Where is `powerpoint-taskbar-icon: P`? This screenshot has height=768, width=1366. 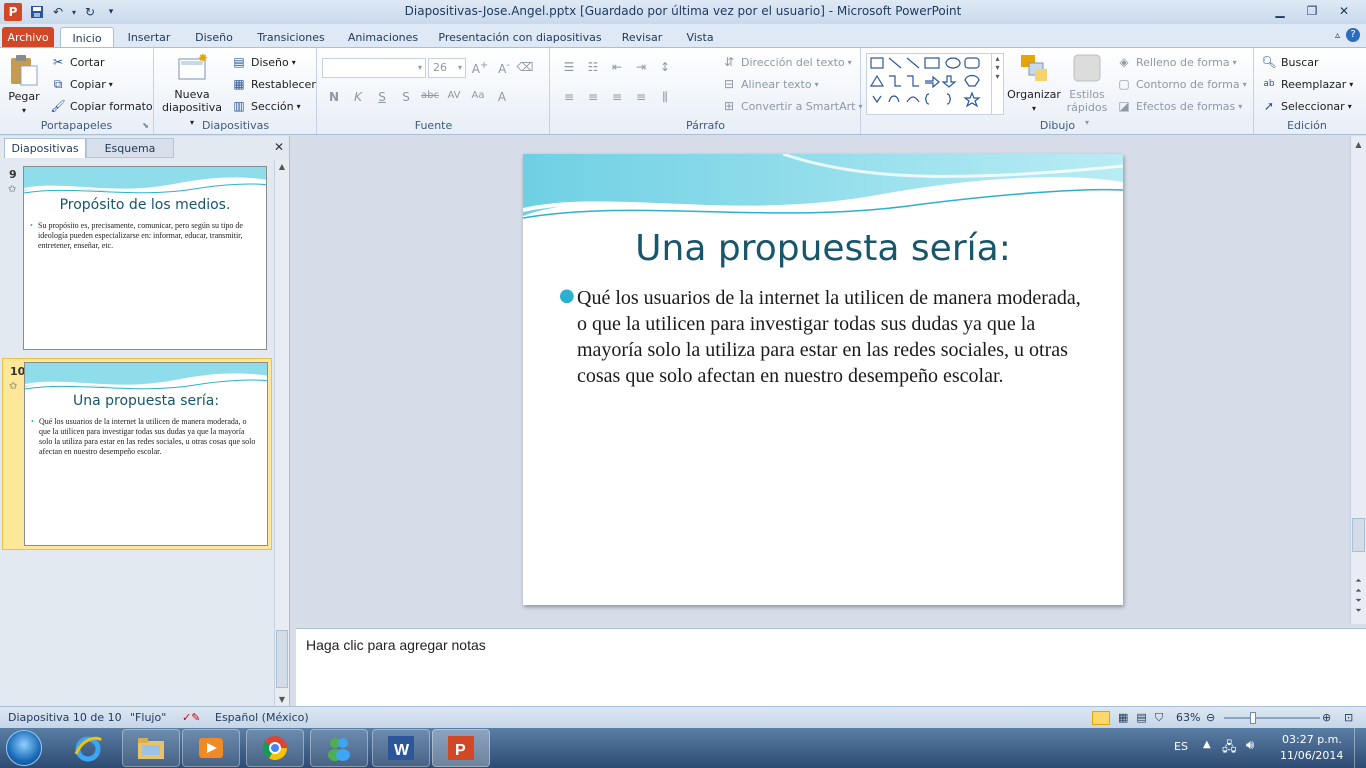
powerpoint-taskbar-icon: P is located at coordinates (461, 748).